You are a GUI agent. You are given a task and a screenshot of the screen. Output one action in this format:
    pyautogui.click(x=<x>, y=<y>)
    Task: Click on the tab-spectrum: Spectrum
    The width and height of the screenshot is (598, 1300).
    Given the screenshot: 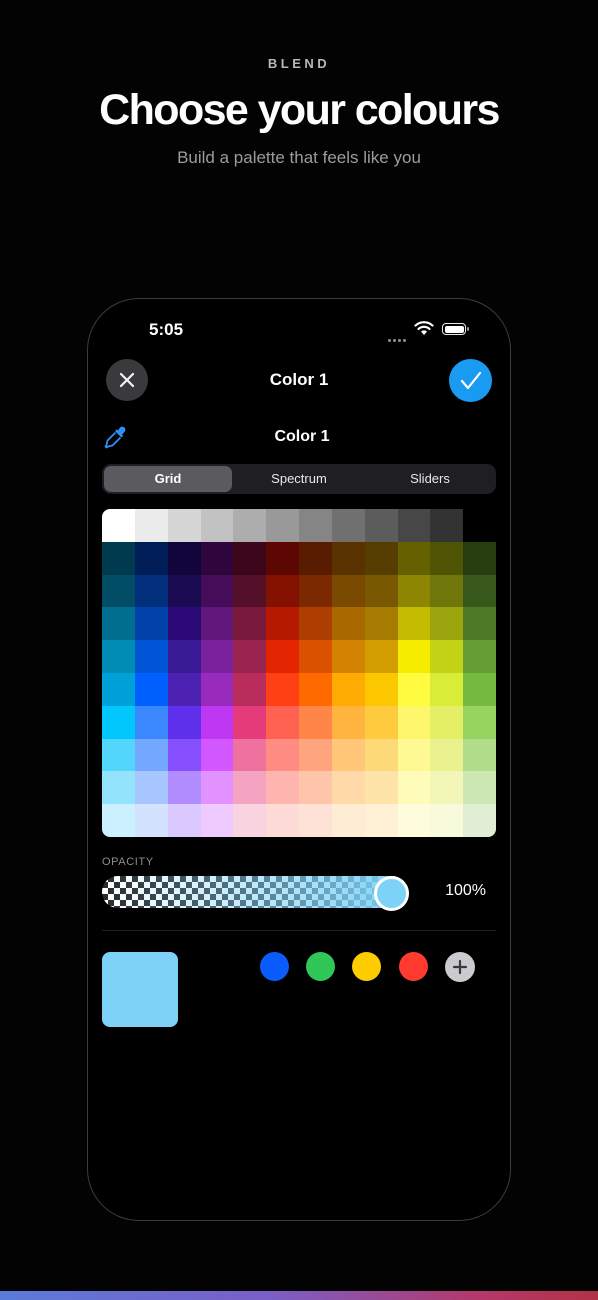 What is the action you would take?
    pyautogui.click(x=299, y=479)
    